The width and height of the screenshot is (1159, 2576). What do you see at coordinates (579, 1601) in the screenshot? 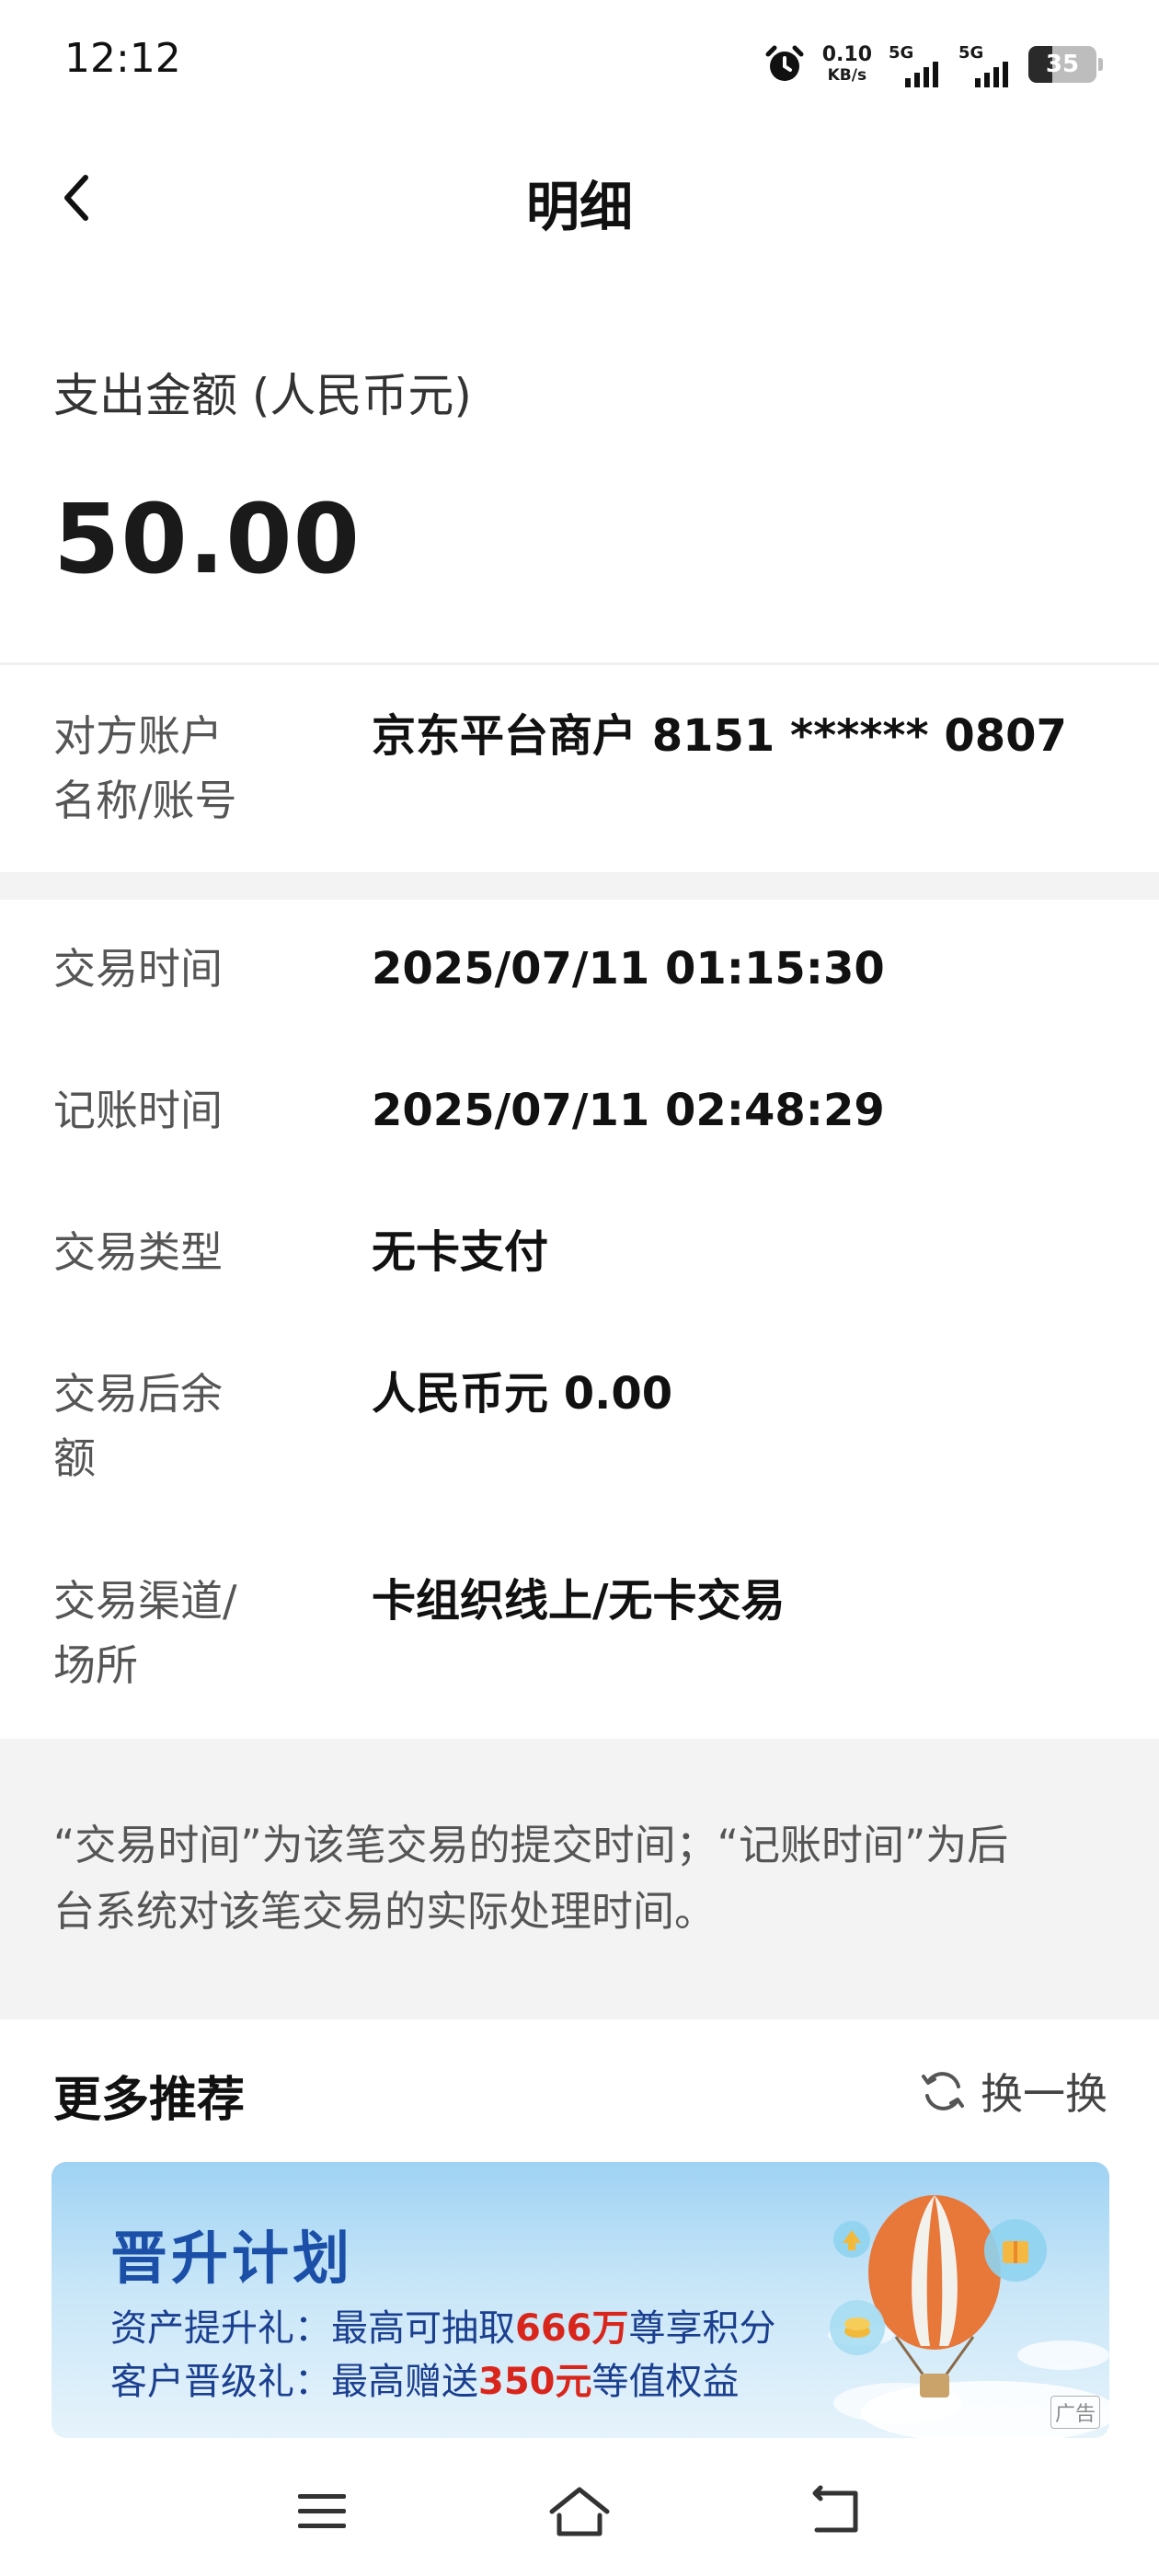
I see `channel-value: 卡组织线上/无卡交易` at bounding box center [579, 1601].